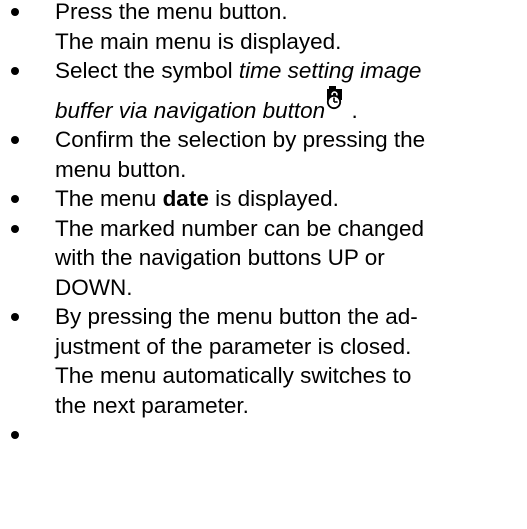 The width and height of the screenshot is (527, 529). What do you see at coordinates (236, 316) in the screenshot?
I see `step-text: By pressing the menu button the ad-` at bounding box center [236, 316].